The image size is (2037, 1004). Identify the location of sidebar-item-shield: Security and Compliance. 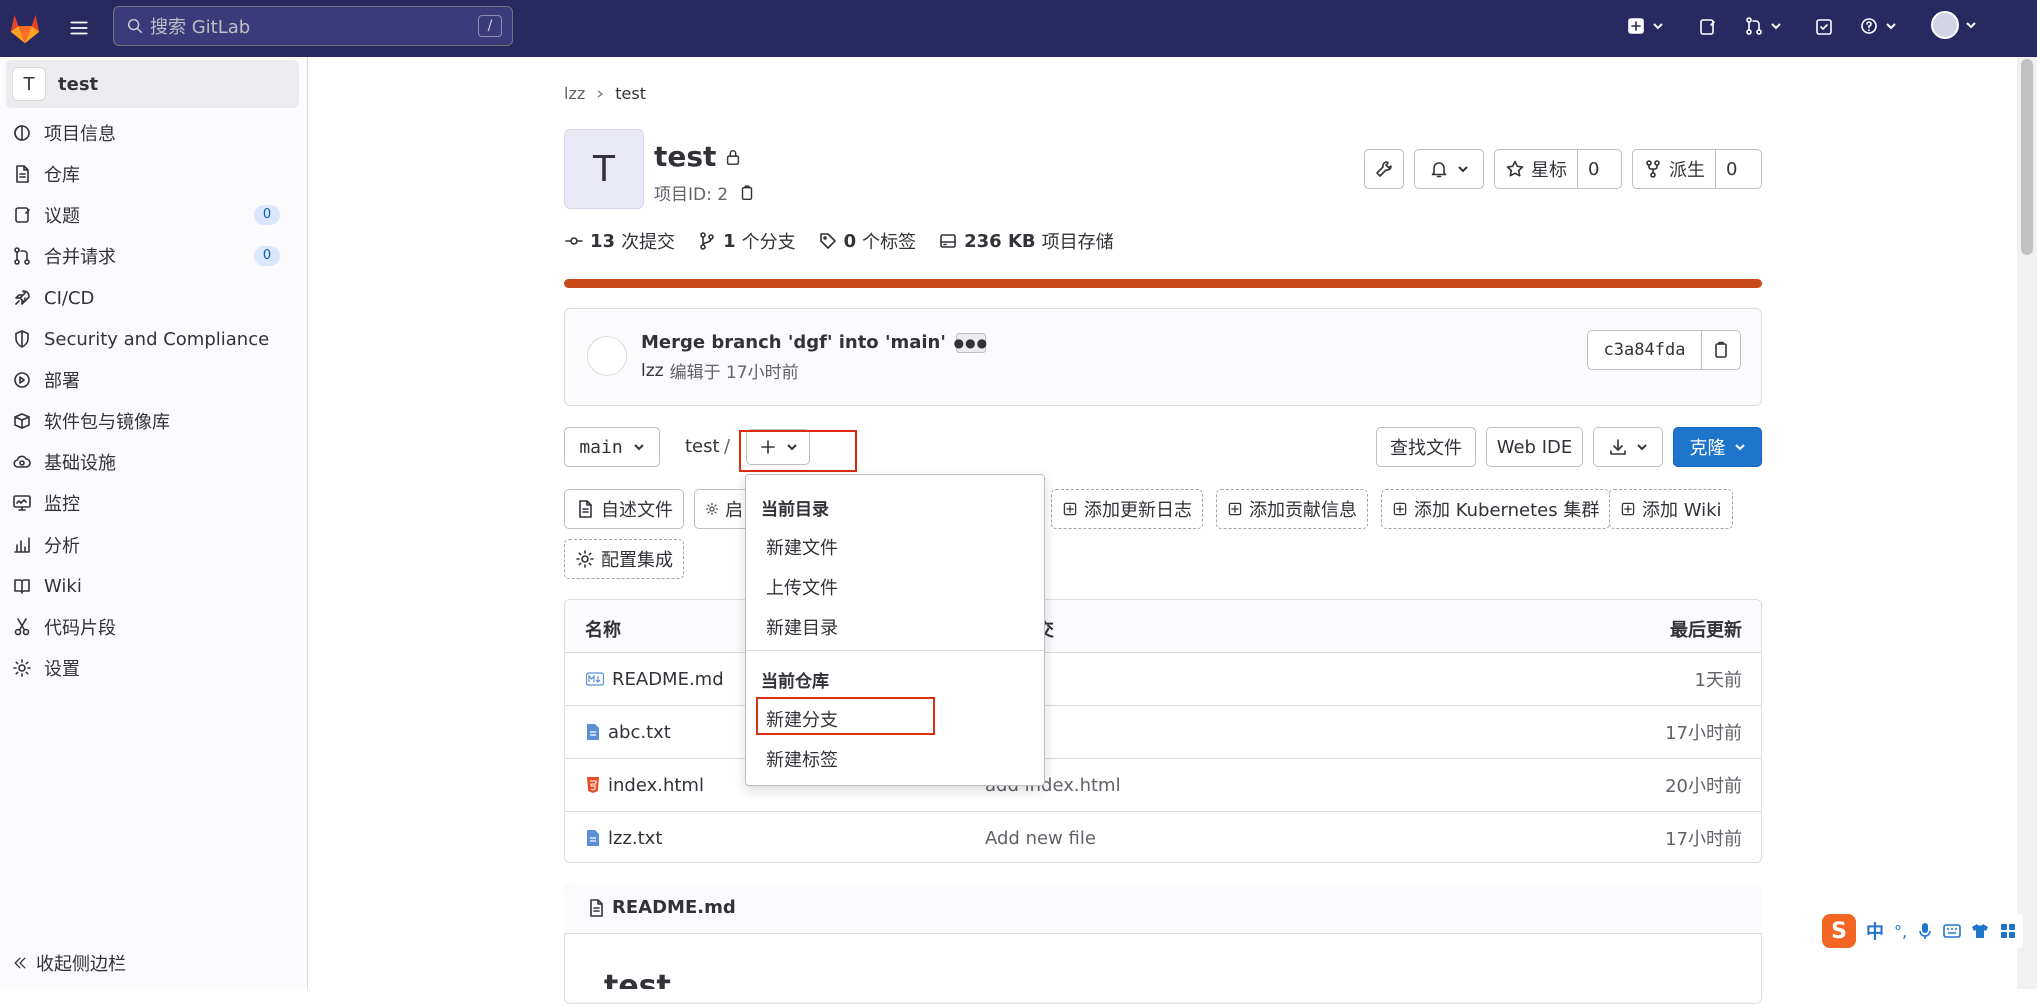
(155, 339).